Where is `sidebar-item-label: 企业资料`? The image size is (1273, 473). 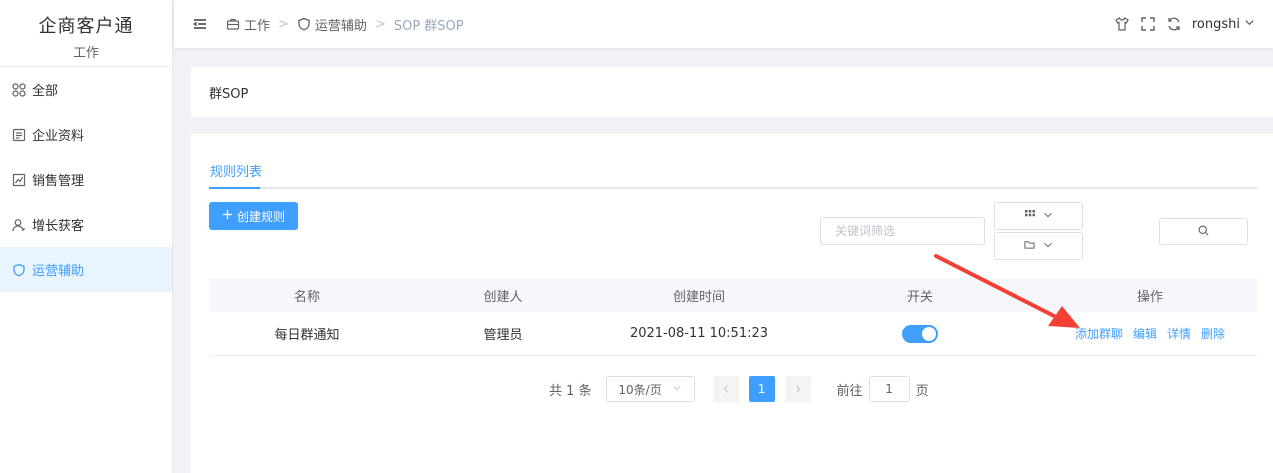 sidebar-item-label: 企业资料 is located at coordinates (58, 136).